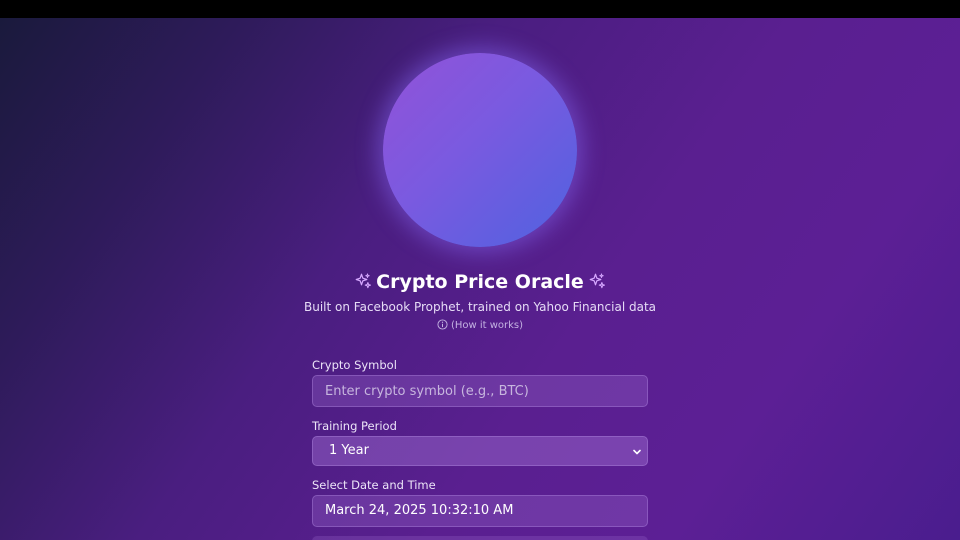  Describe the element at coordinates (480, 538) in the screenshot. I see `next-field-edge` at that location.